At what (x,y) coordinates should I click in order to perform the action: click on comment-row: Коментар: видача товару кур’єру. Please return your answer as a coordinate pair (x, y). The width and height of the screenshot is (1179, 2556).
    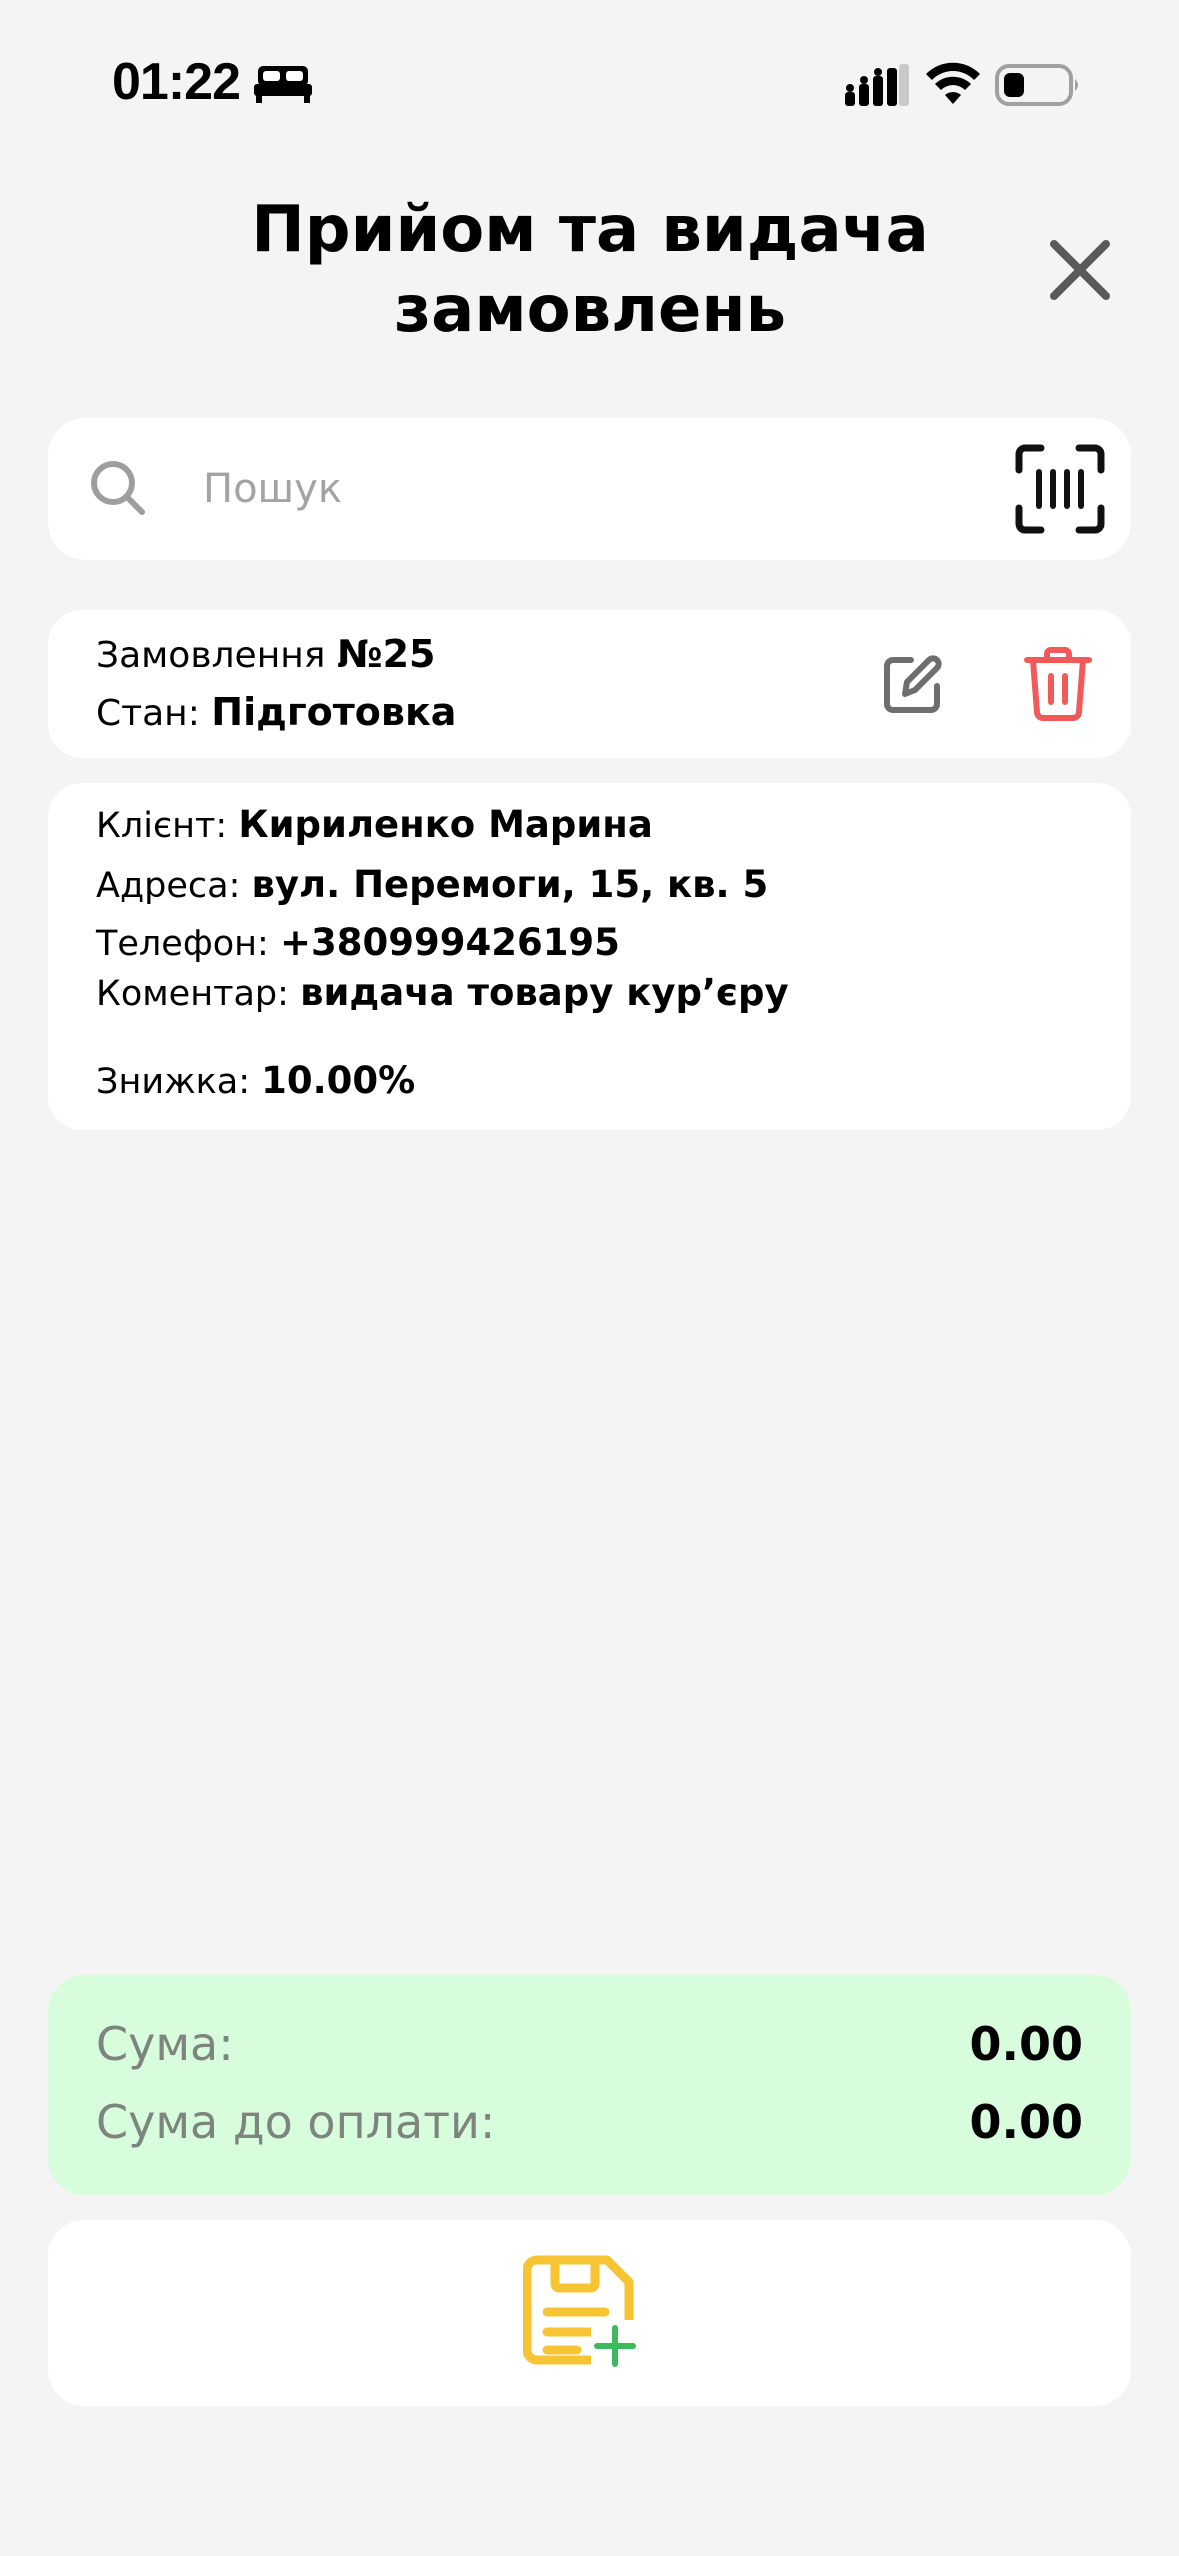
    Looking at the image, I should click on (442, 992).